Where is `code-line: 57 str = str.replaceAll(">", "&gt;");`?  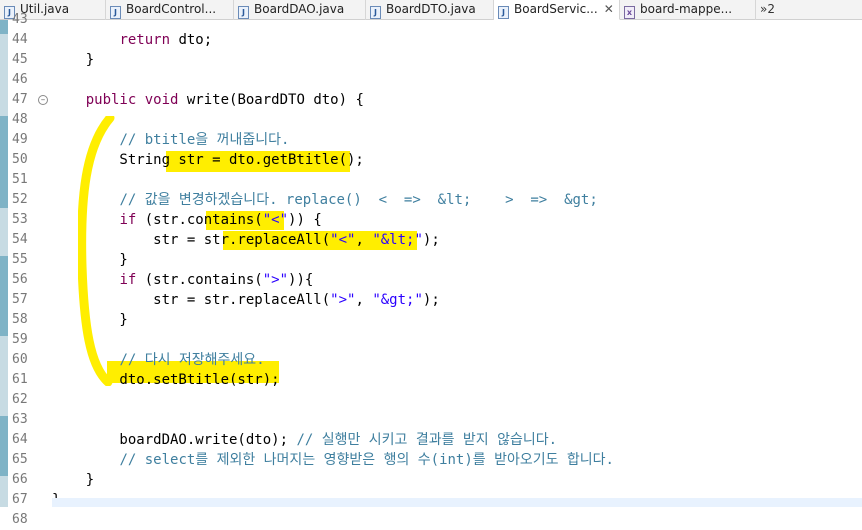
code-line: 57 str = str.replaceAll(">", "&gt;"); is located at coordinates (431, 300).